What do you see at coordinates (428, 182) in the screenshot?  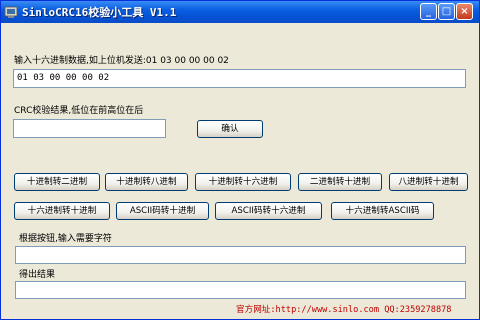 I see `oct-to-dec-button: 八进制转十进制` at bounding box center [428, 182].